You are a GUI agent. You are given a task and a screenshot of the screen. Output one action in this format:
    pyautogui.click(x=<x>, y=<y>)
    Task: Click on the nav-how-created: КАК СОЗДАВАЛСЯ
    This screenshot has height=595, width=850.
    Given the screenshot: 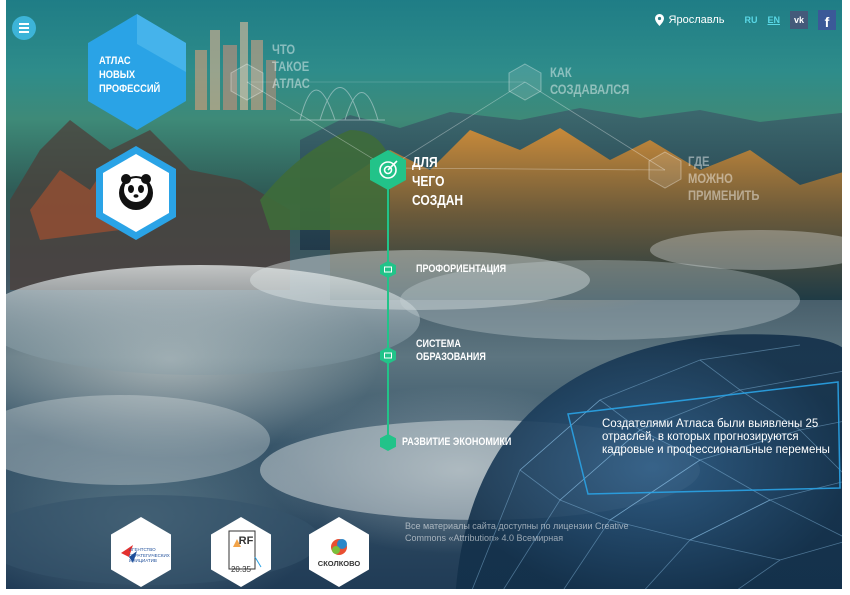 What is the action you would take?
    pyautogui.click(x=589, y=81)
    